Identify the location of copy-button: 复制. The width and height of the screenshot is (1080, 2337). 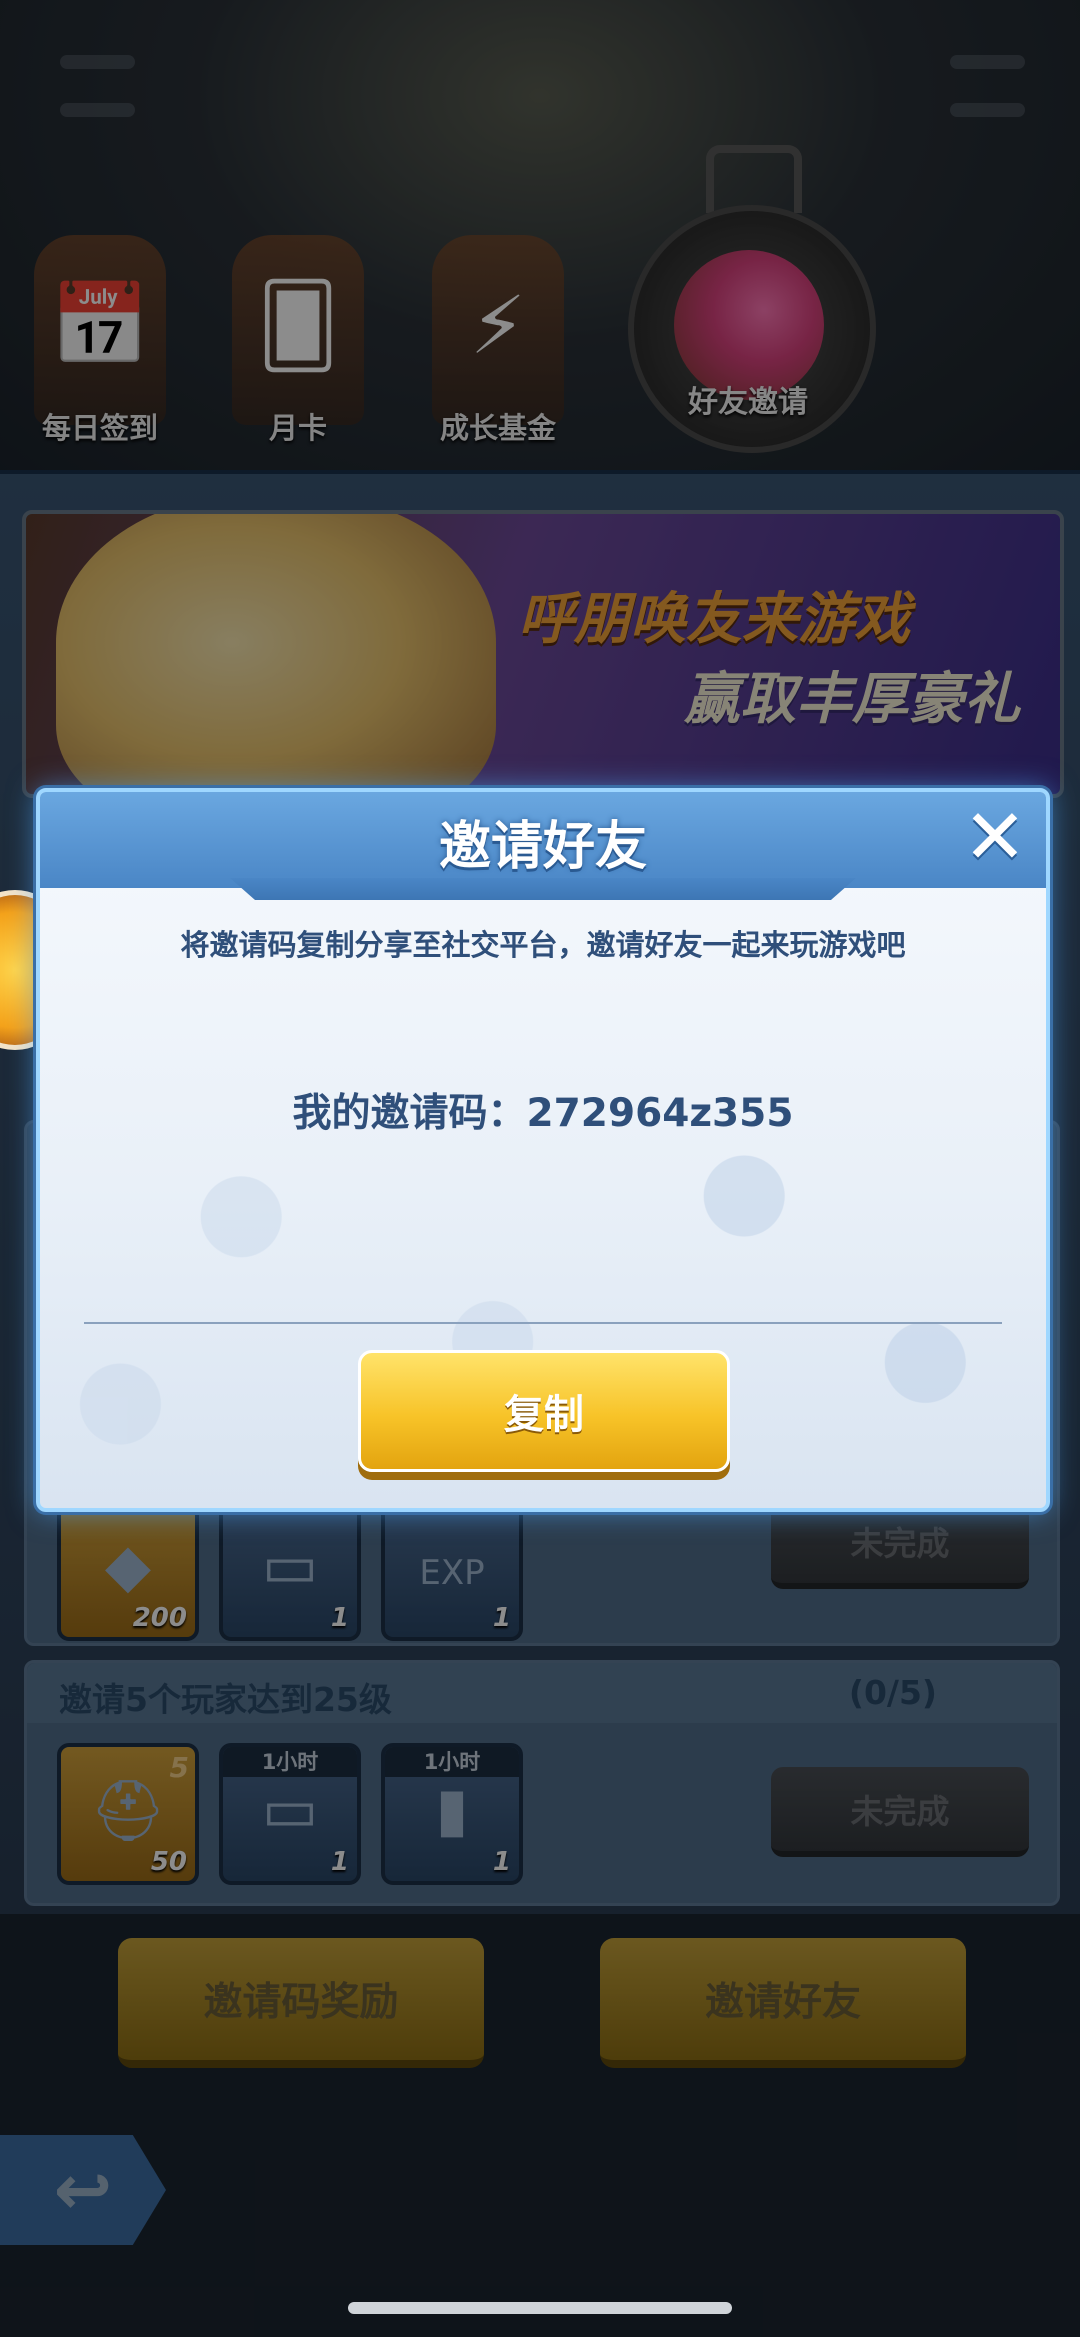
(544, 1411).